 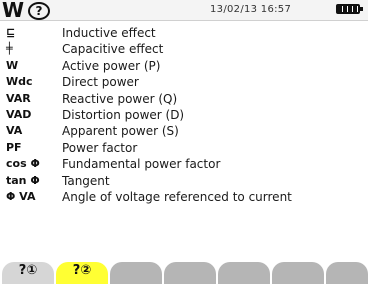 What do you see at coordinates (113, 49) in the screenshot?
I see `legend-label: Capacitive effect` at bounding box center [113, 49].